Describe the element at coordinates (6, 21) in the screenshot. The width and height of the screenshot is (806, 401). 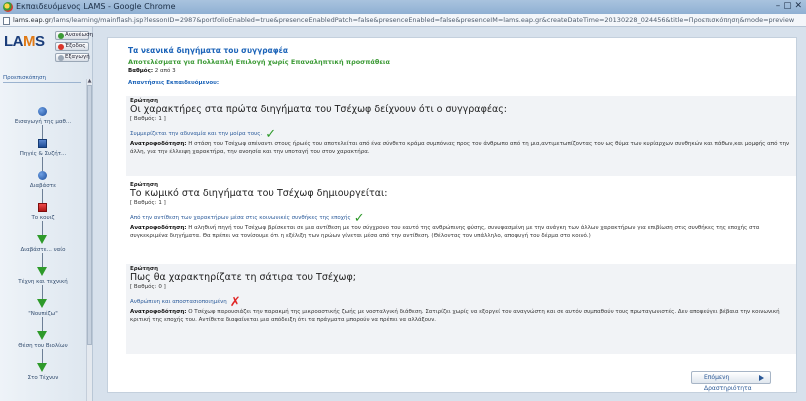
I see `page-icon` at that location.